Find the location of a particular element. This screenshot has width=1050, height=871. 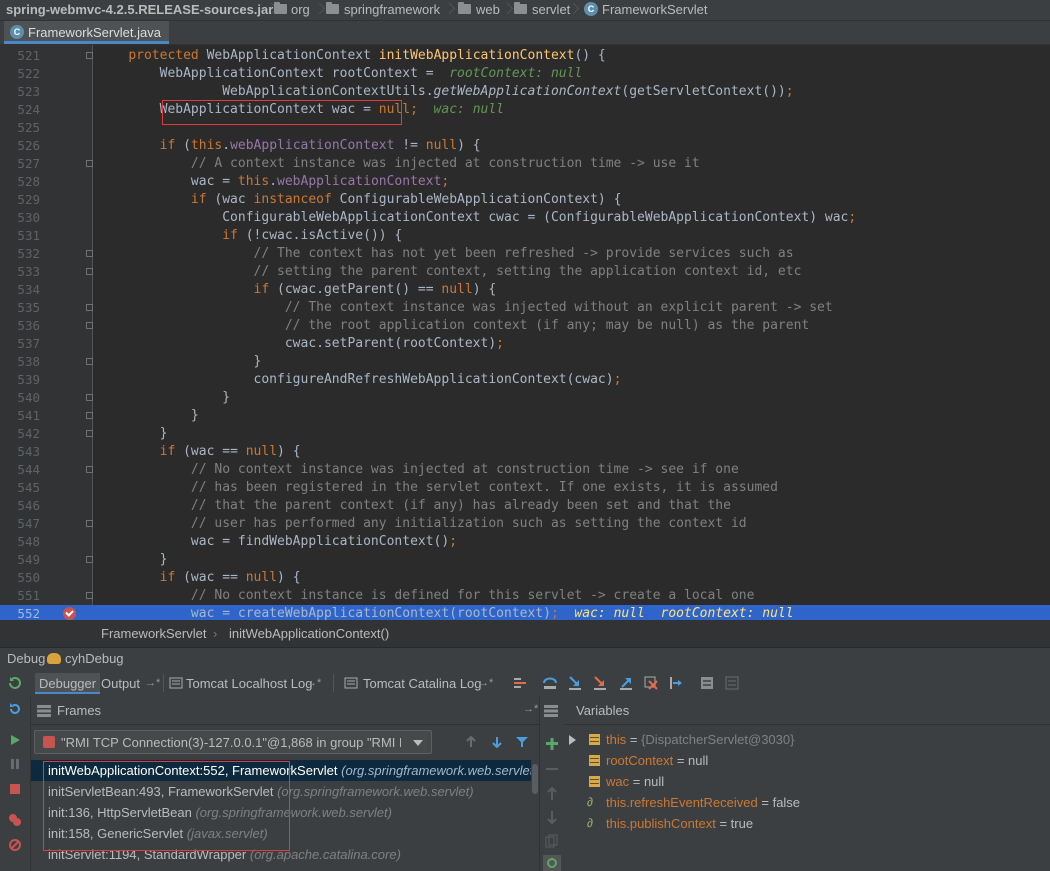

tab-tomcat-catalina-log: Tomcat Catalina Log is located at coordinates (422, 683).